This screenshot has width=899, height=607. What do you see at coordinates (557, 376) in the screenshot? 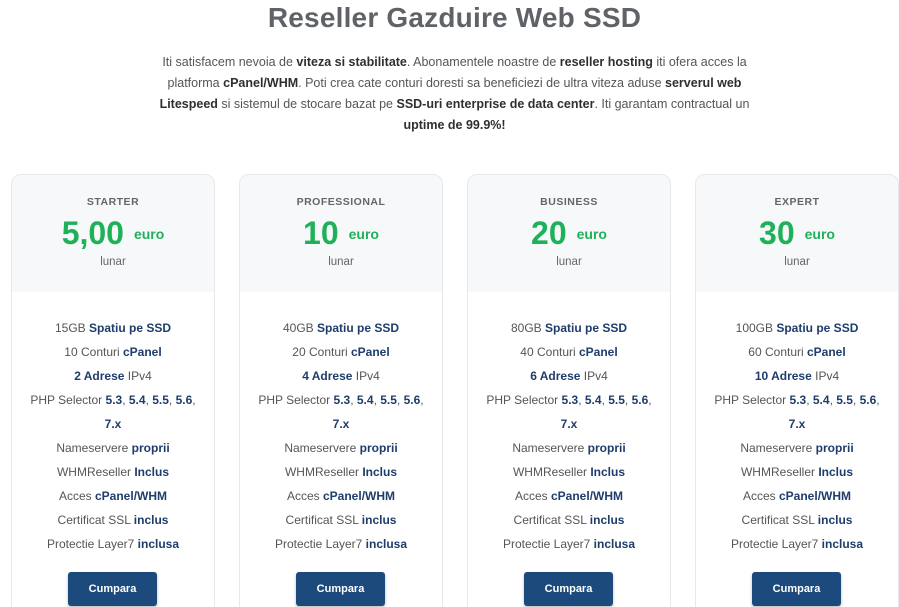
I see `feature-value: 6 Adrese` at bounding box center [557, 376].